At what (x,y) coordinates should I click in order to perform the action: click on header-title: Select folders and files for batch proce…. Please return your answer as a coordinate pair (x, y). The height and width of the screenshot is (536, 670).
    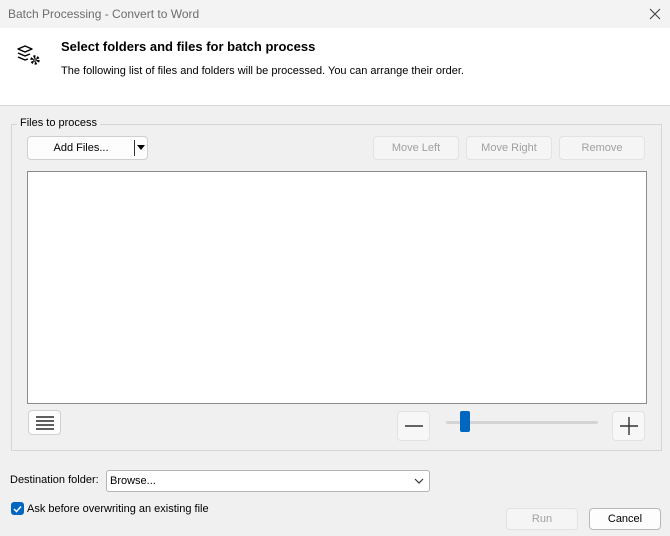
    Looking at the image, I should click on (188, 46).